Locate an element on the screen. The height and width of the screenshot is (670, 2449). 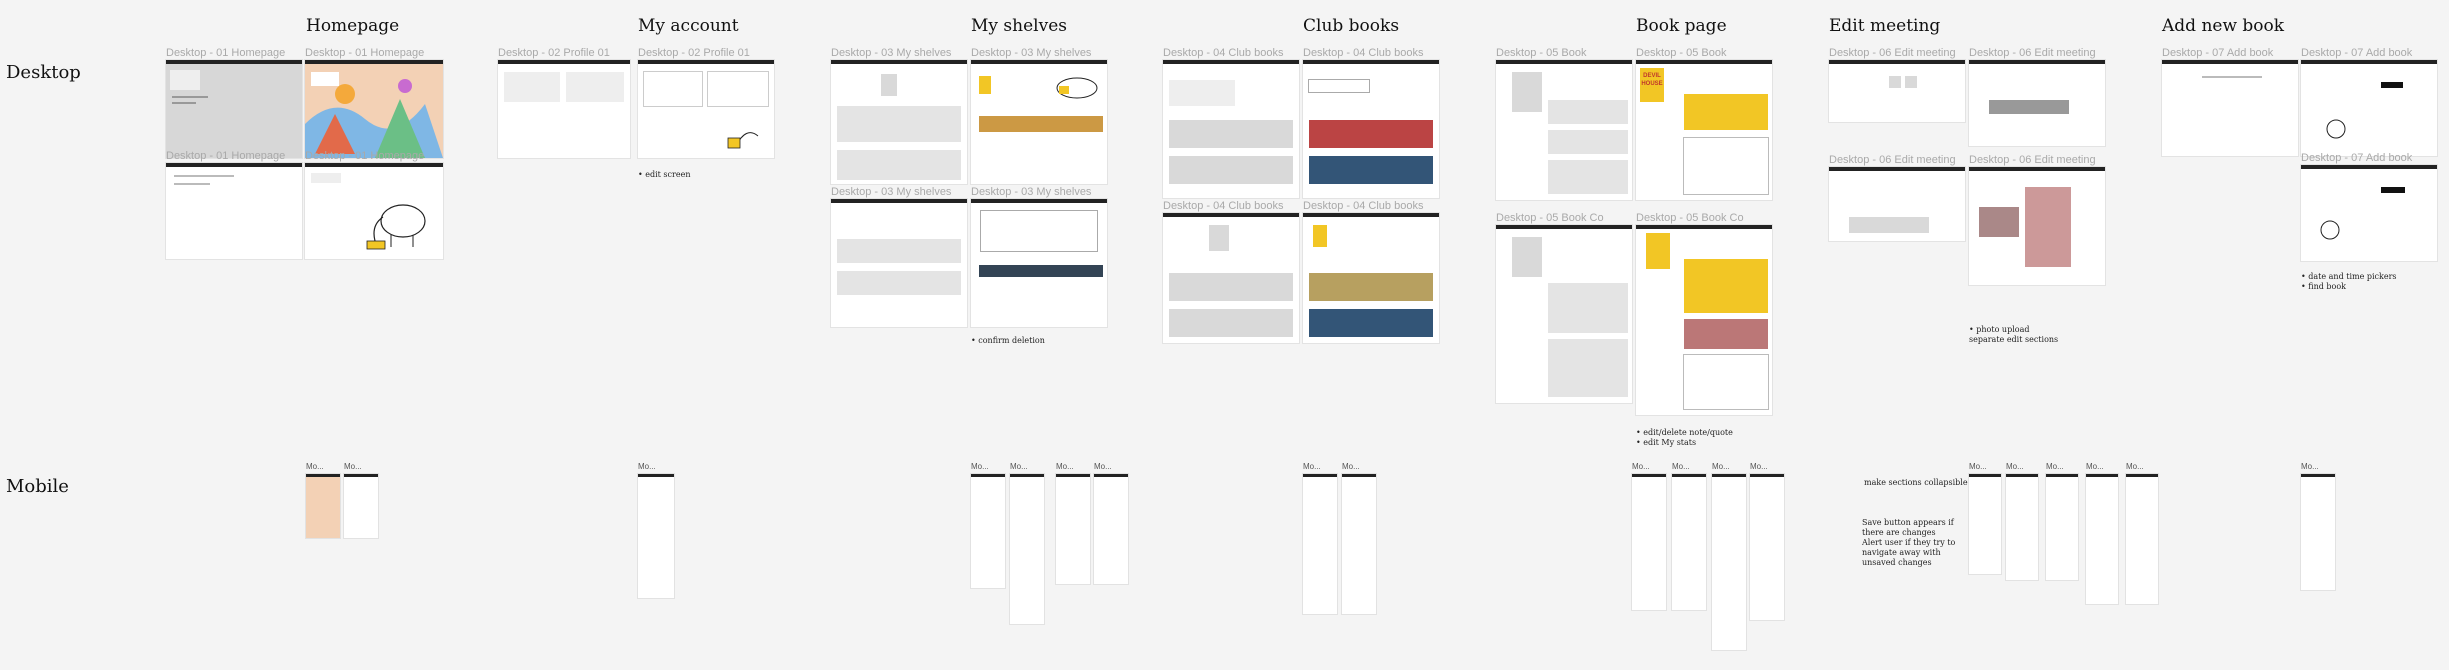
stats-card is located at coordinates (595, 87).